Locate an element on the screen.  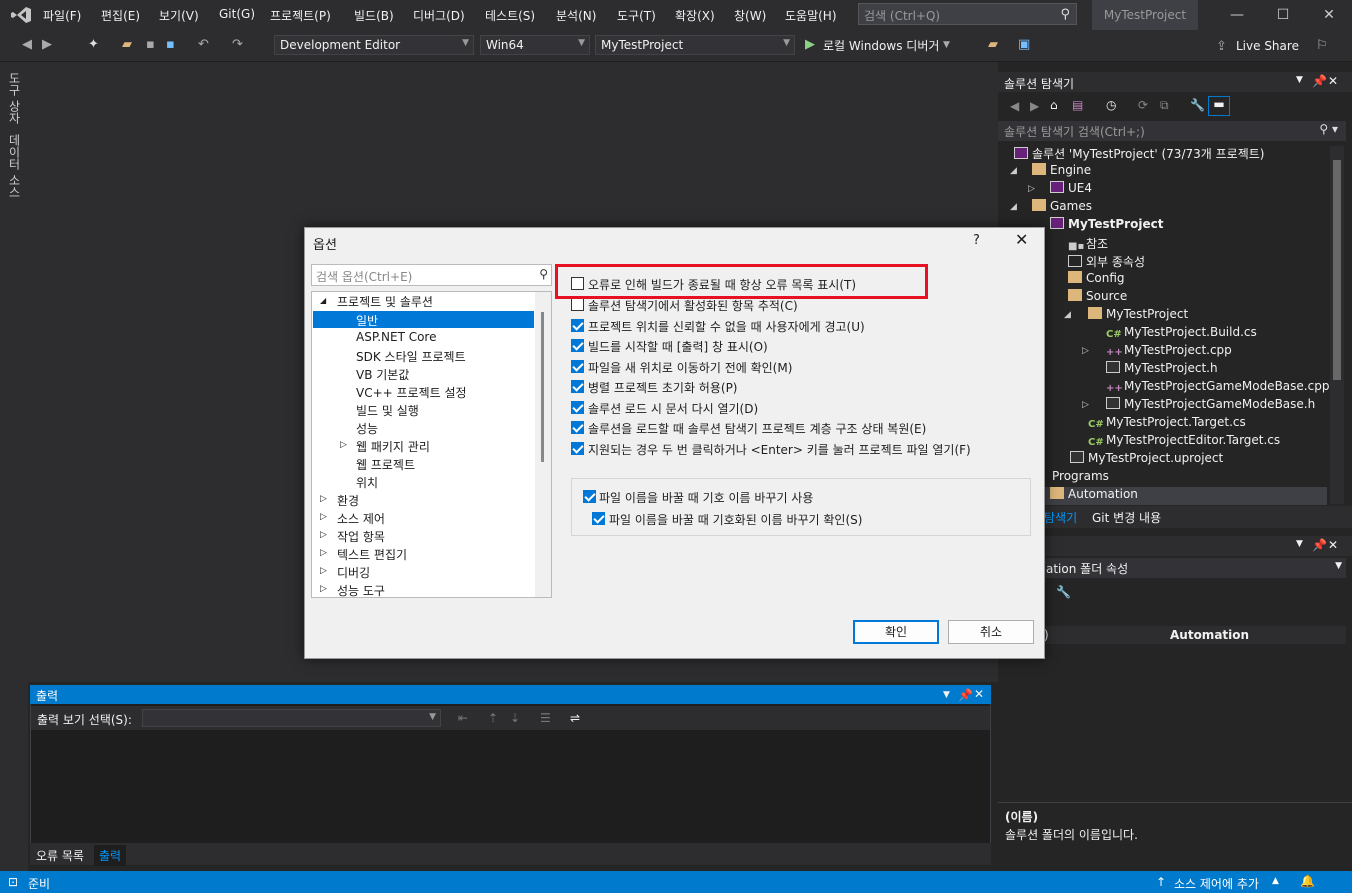
tree-ue4: ▷ UE4 is located at coordinates (1060, 190).